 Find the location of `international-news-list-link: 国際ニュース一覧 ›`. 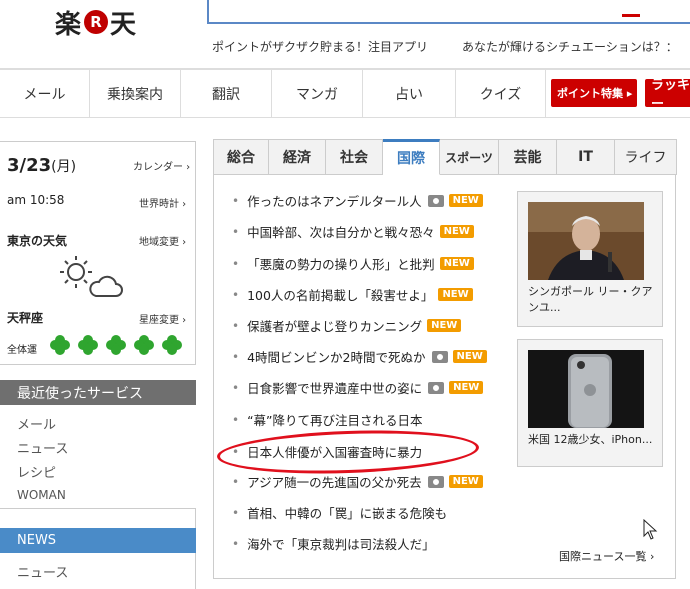

international-news-list-link: 国際ニュース一覧 › is located at coordinates (606, 556).